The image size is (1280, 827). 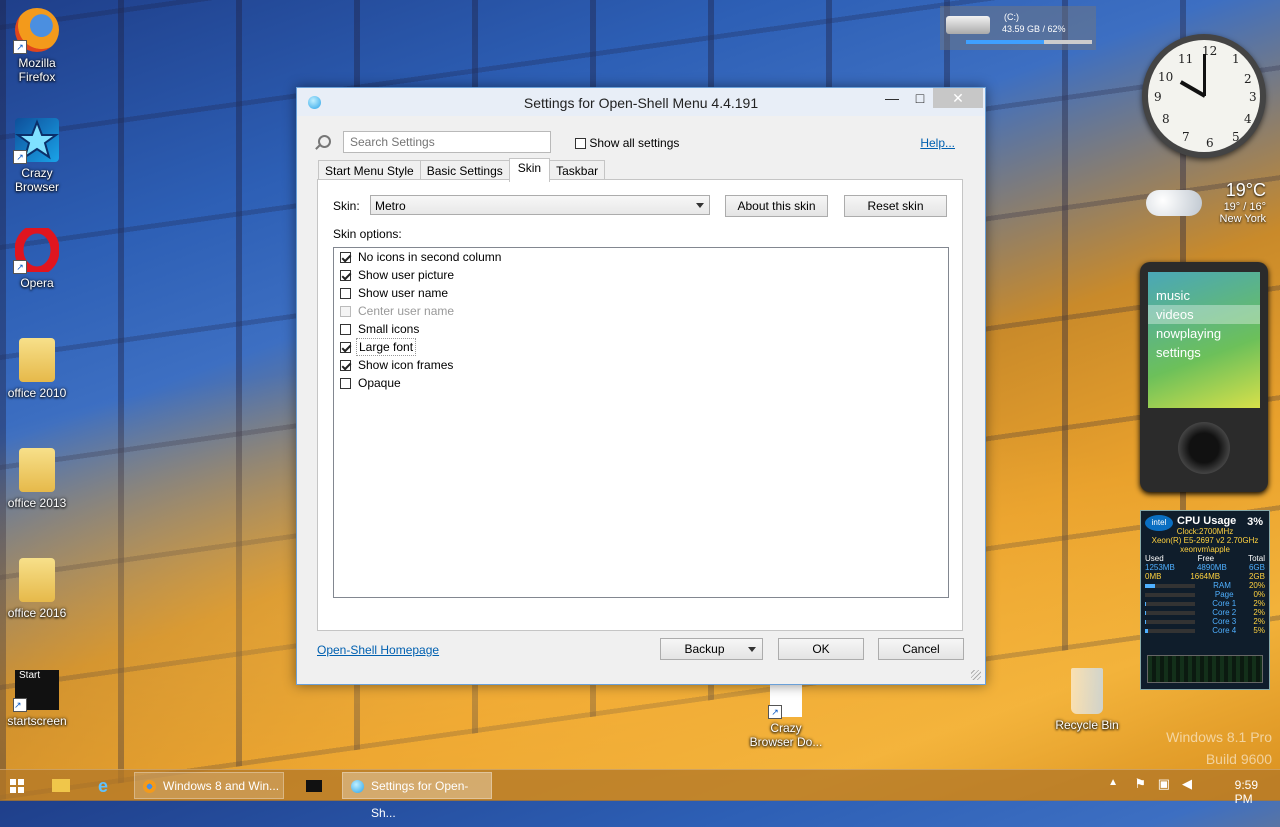 I want to click on skin-option-item: No icons in second column, so click(x=641, y=257).